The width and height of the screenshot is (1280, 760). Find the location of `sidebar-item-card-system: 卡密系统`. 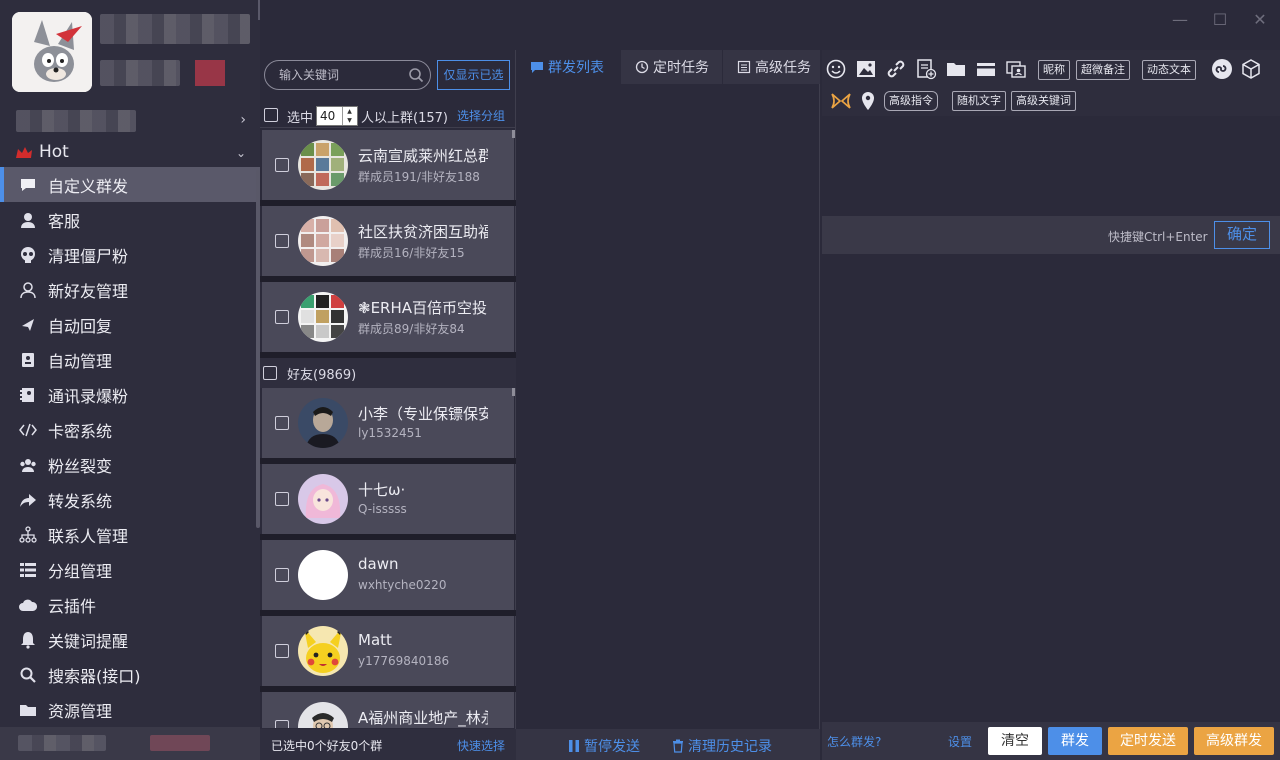

sidebar-item-card-system: 卡密系统 is located at coordinates (130, 429).